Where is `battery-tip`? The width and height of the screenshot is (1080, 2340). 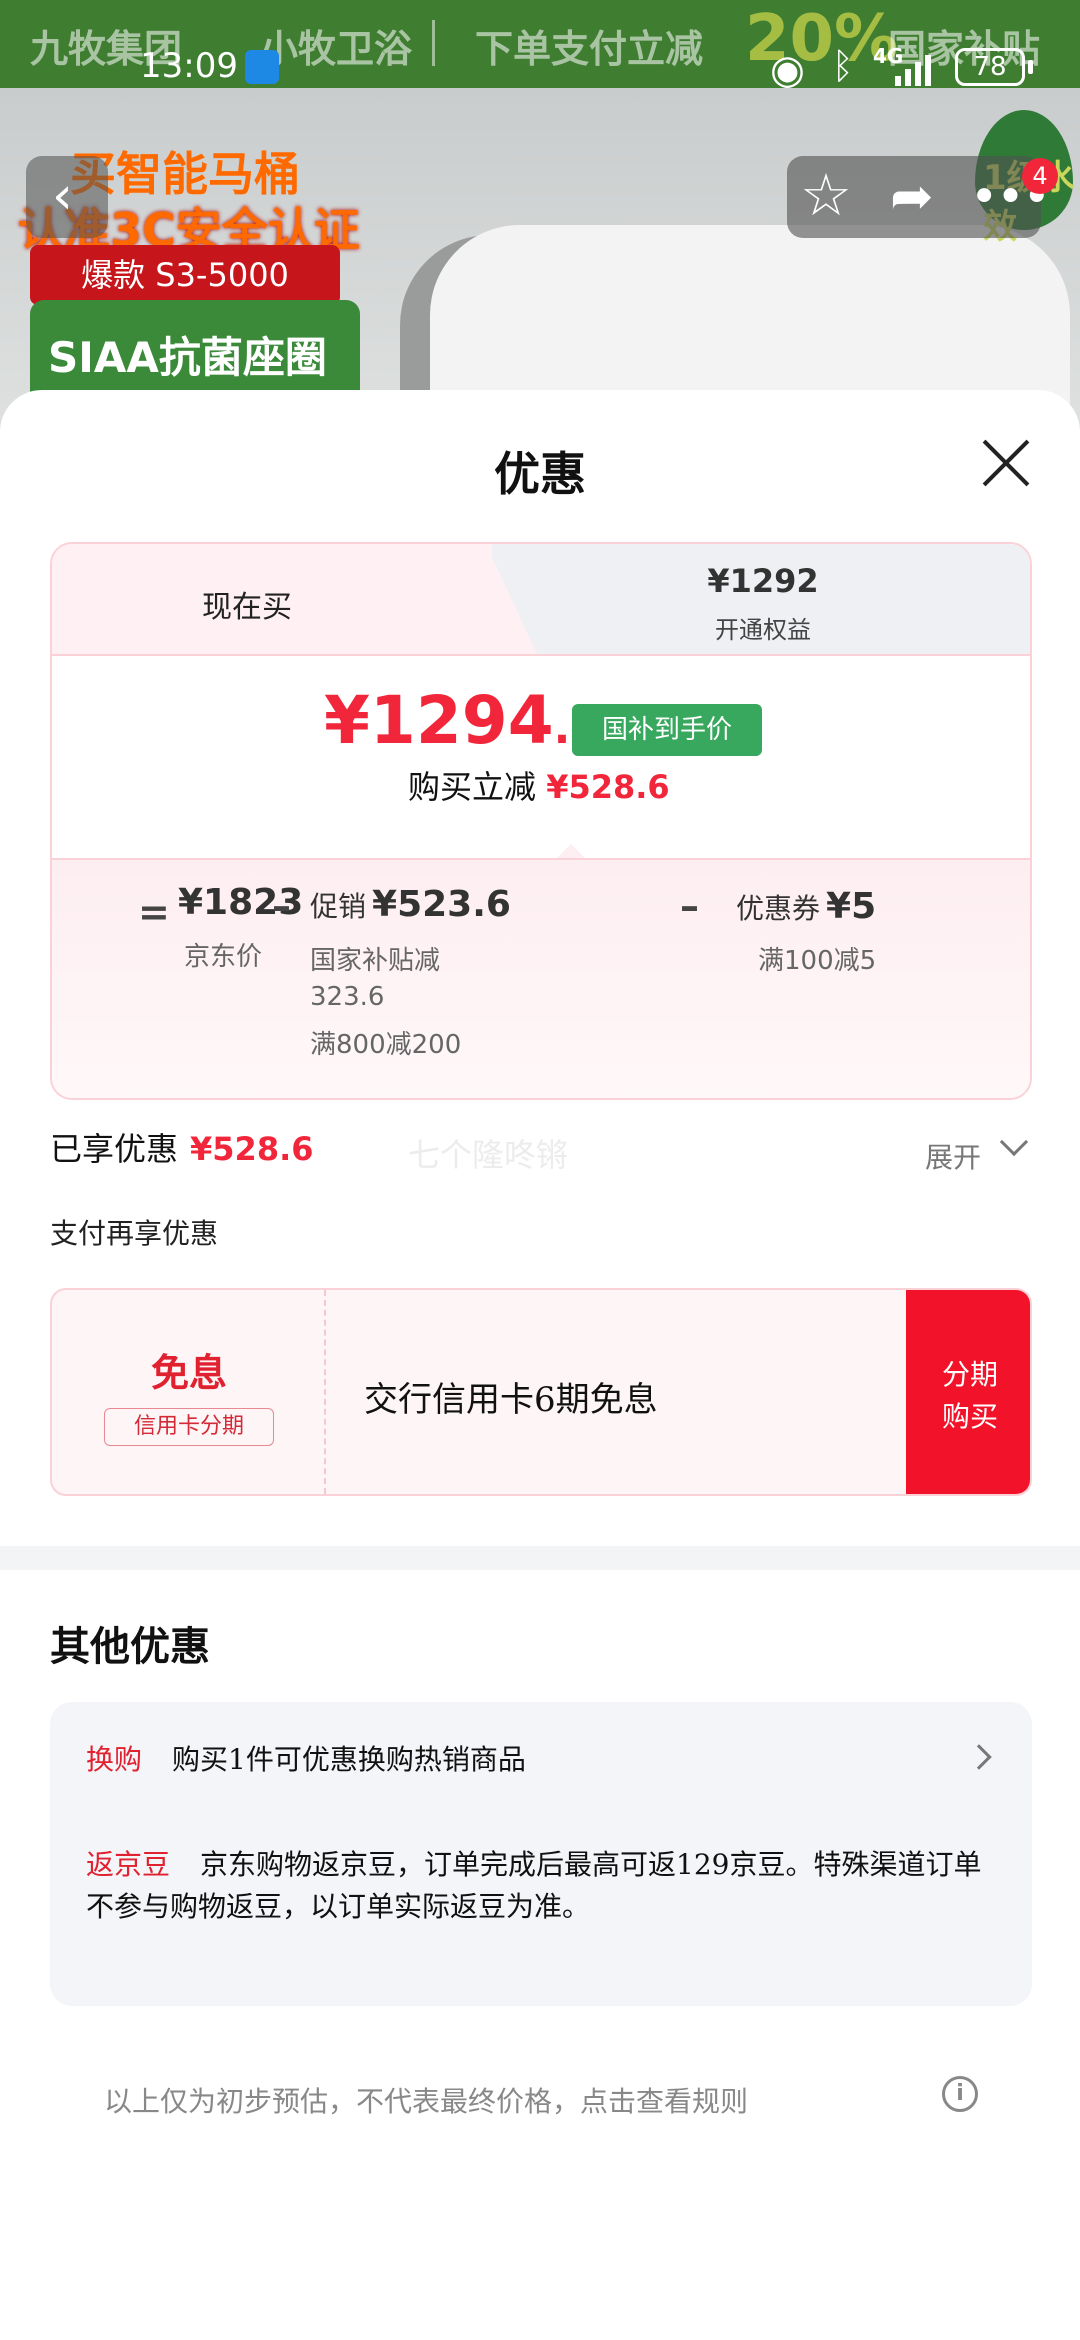
battery-tip is located at coordinates (1030, 67).